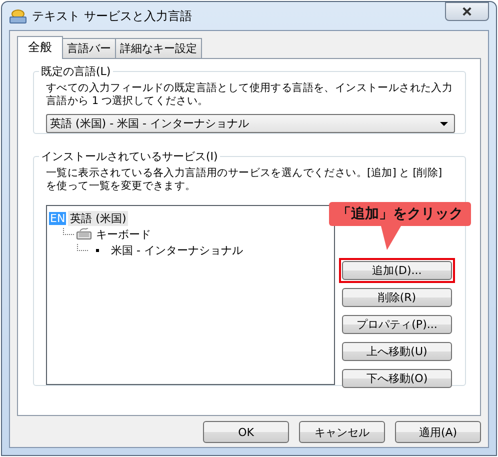 The height and width of the screenshot is (457, 498). Describe the element at coordinates (129, 156) in the screenshot. I see `group-title: インストールされているサービス(I)` at that location.